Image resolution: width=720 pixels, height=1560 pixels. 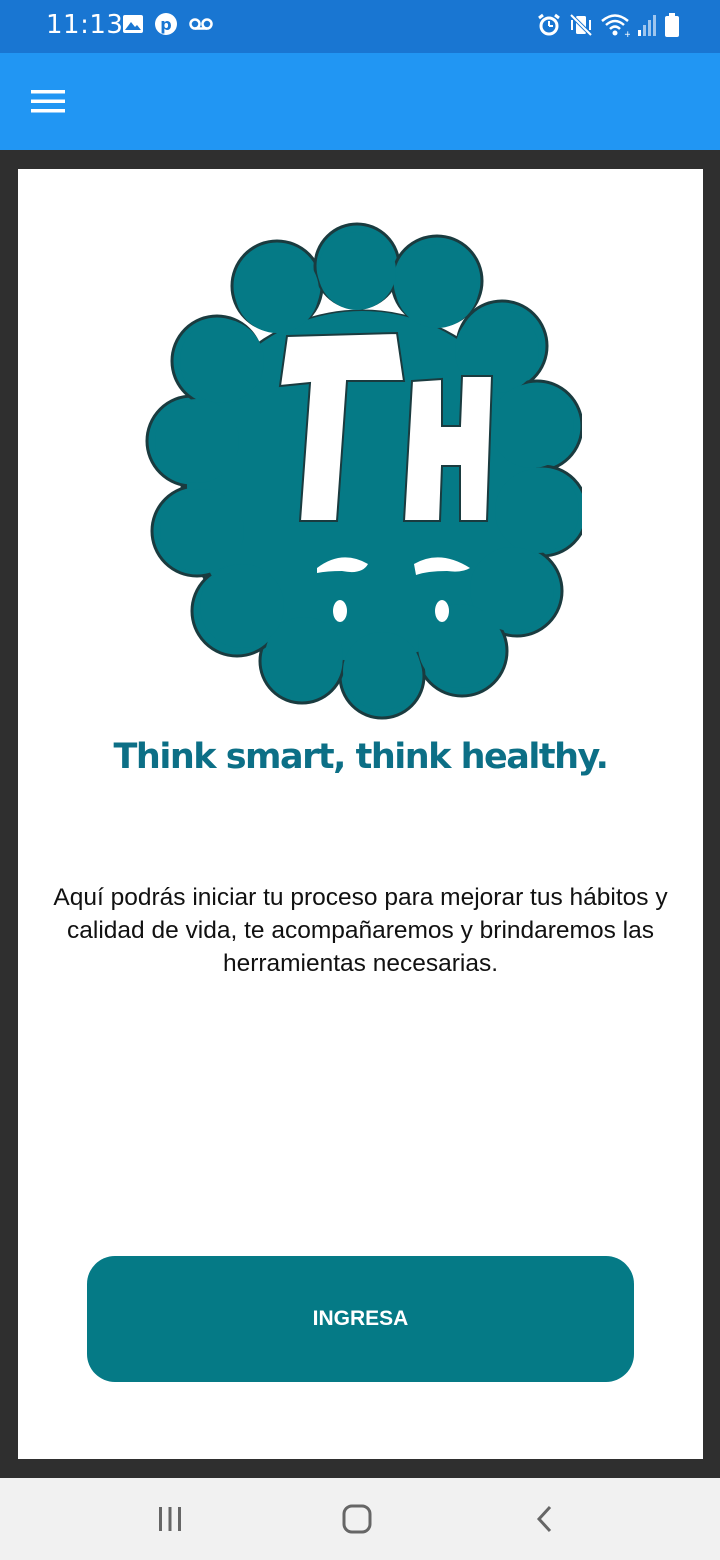 I want to click on voicemail-icon, so click(x=201, y=24).